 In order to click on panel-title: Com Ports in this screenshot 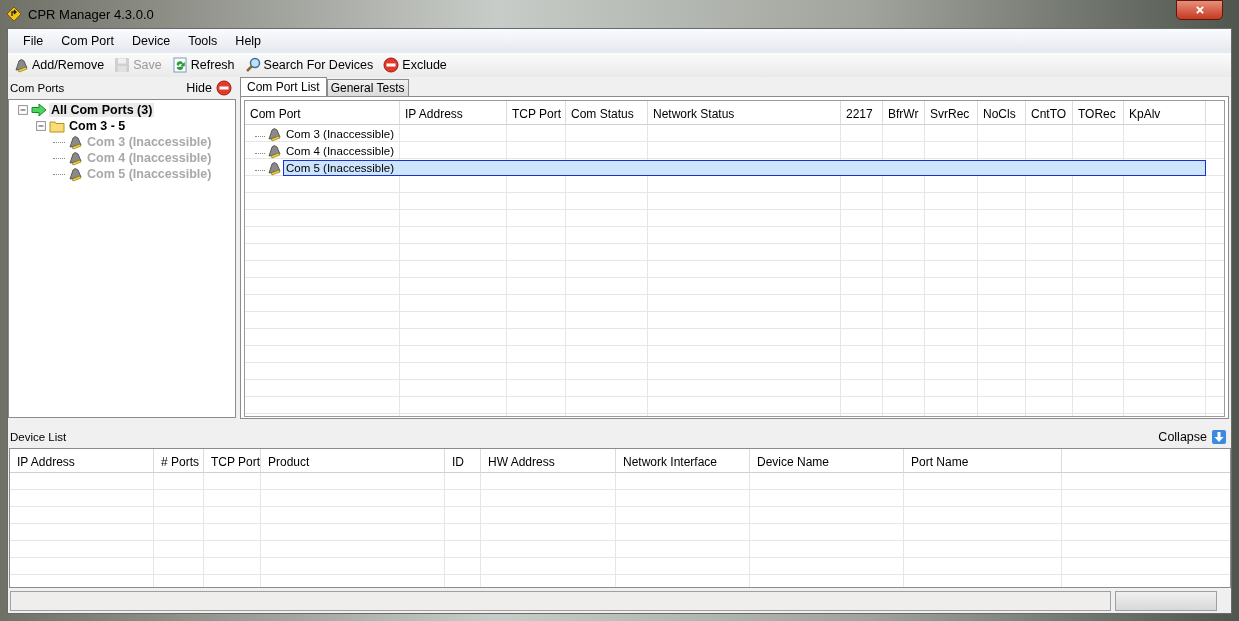, I will do `click(37, 88)`.